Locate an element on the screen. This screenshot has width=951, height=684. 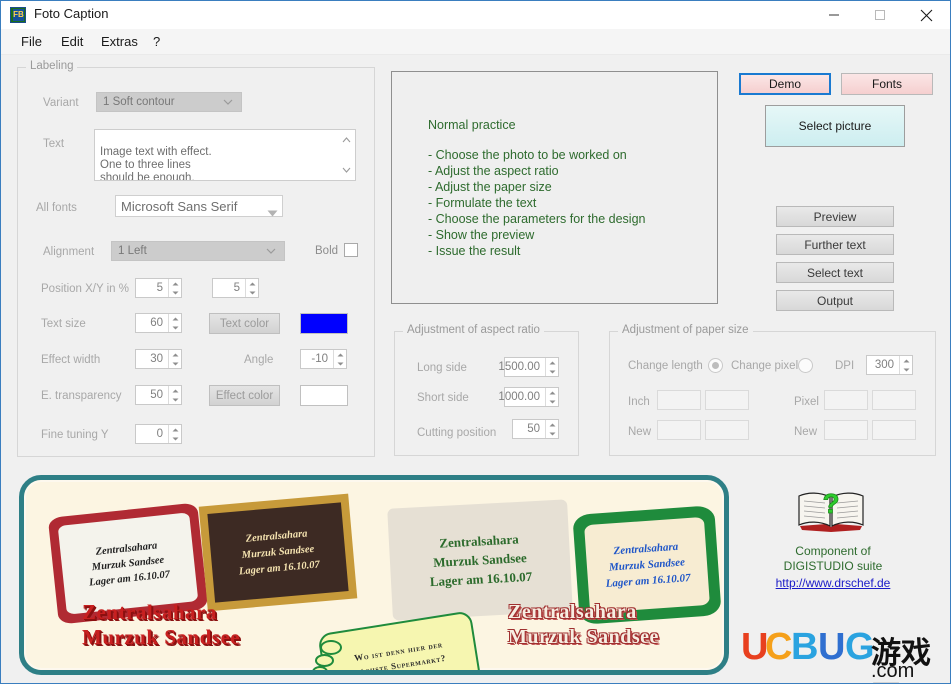
dpi-spin-buttons is located at coordinates (905, 365).